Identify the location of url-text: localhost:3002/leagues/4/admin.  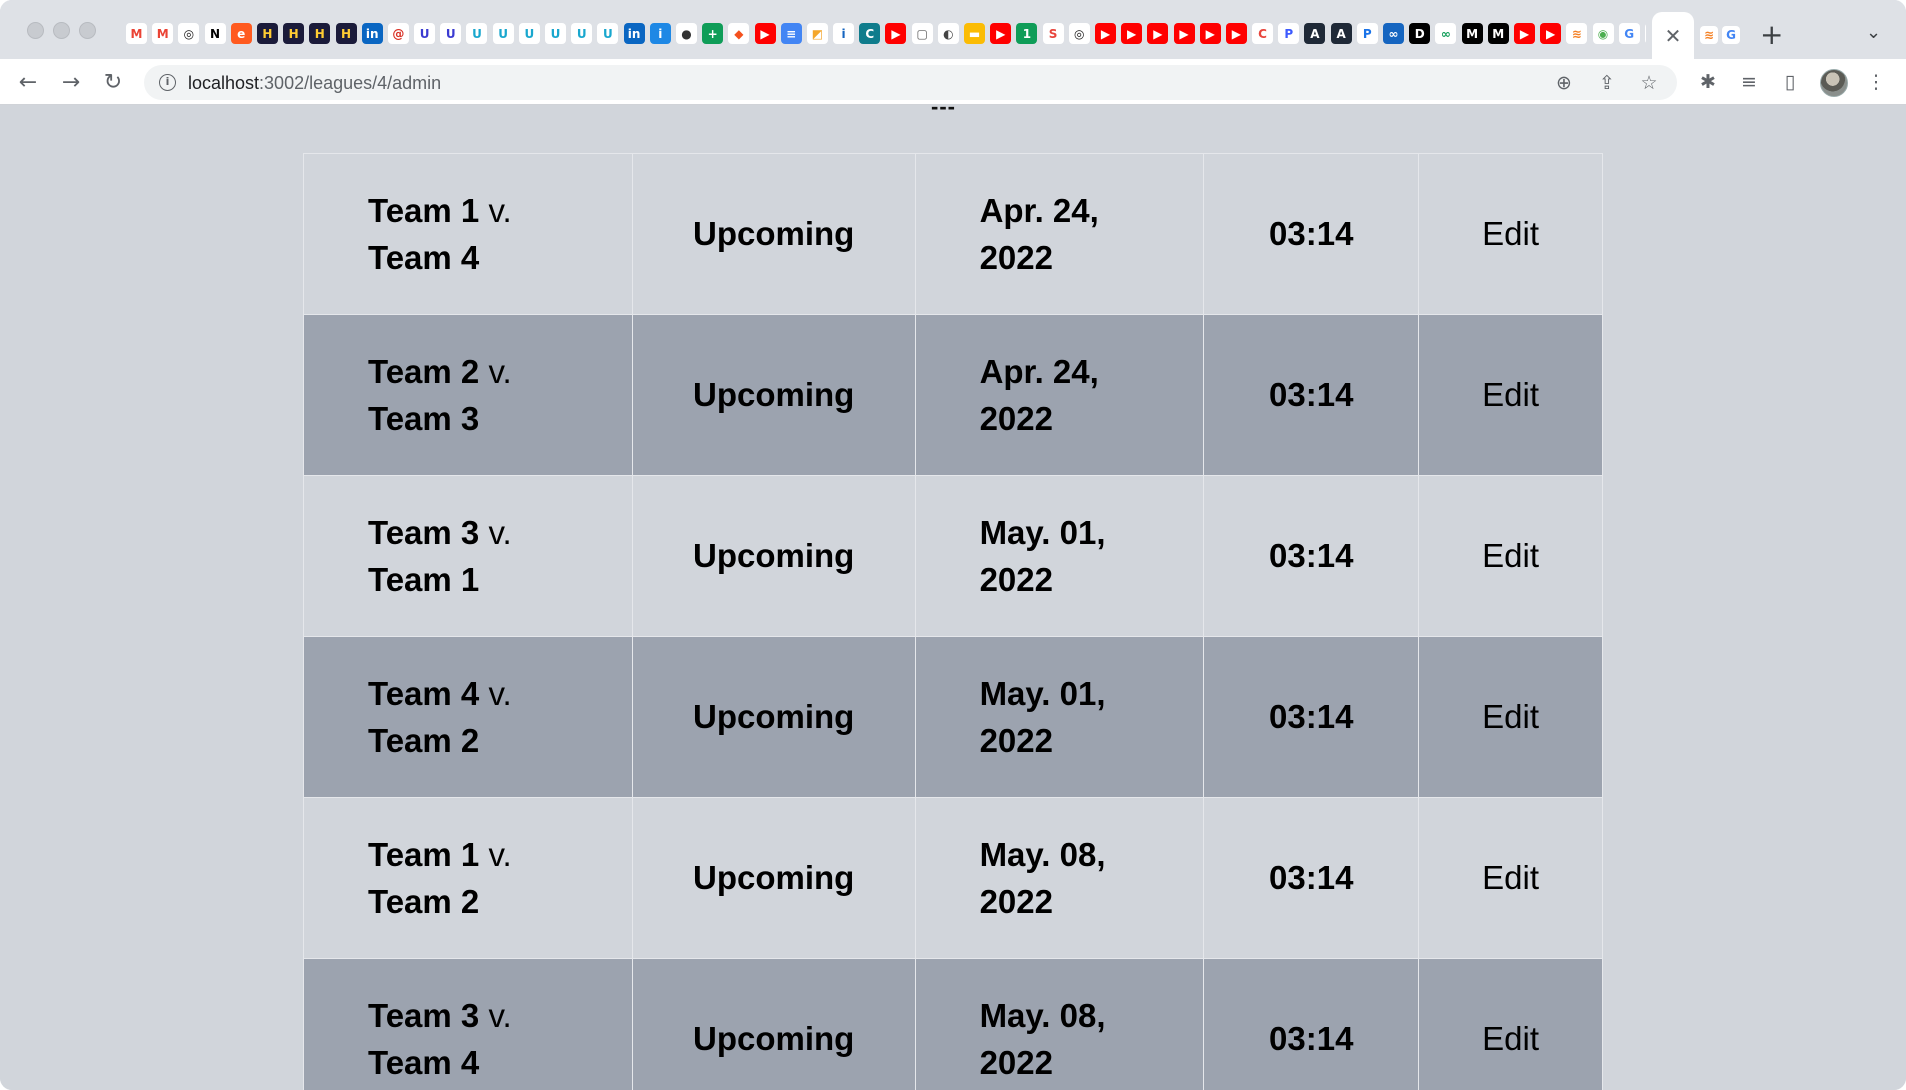
(314, 83).